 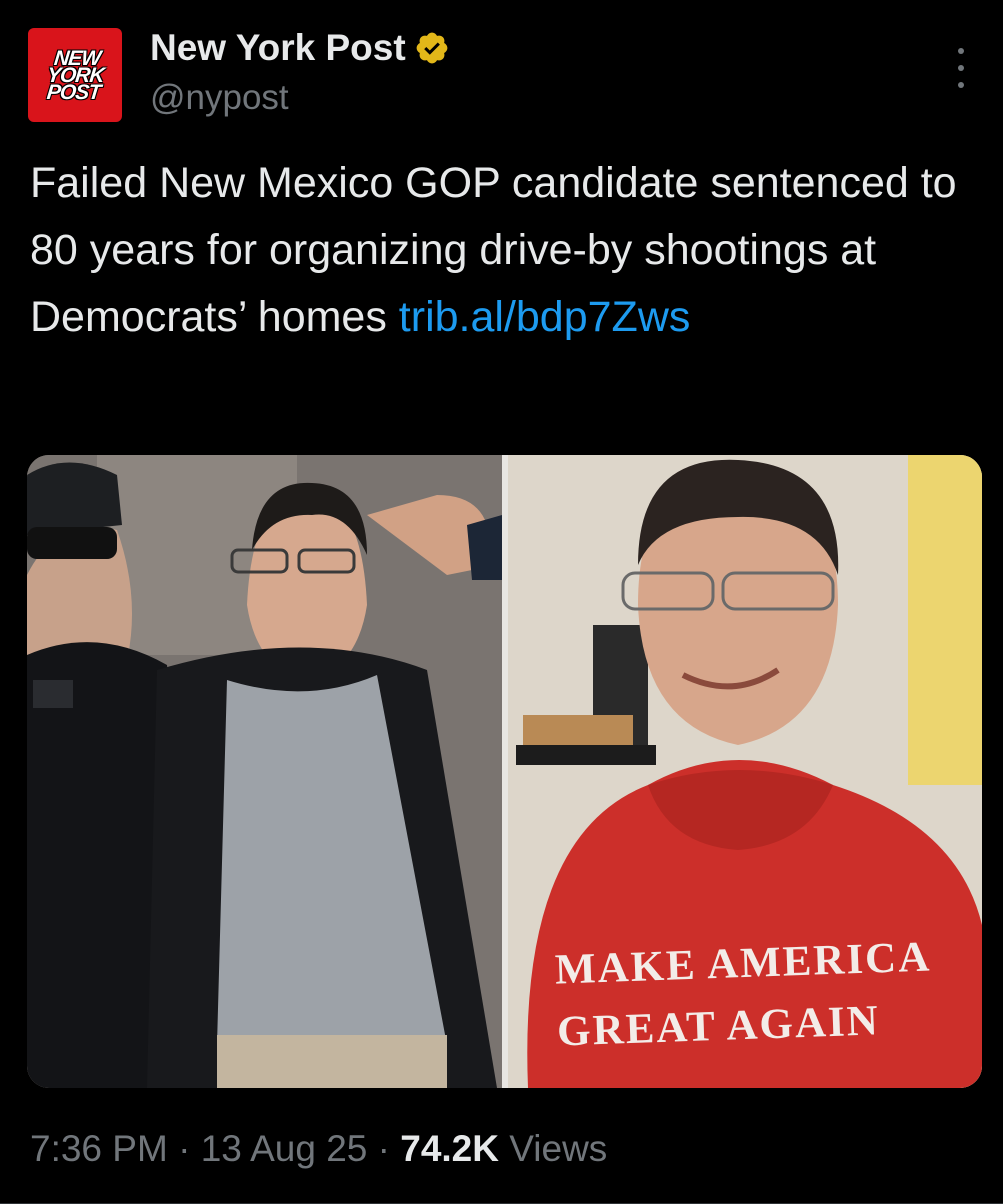 I want to click on avatar: NEW YORK POST, so click(x=75, y=75).